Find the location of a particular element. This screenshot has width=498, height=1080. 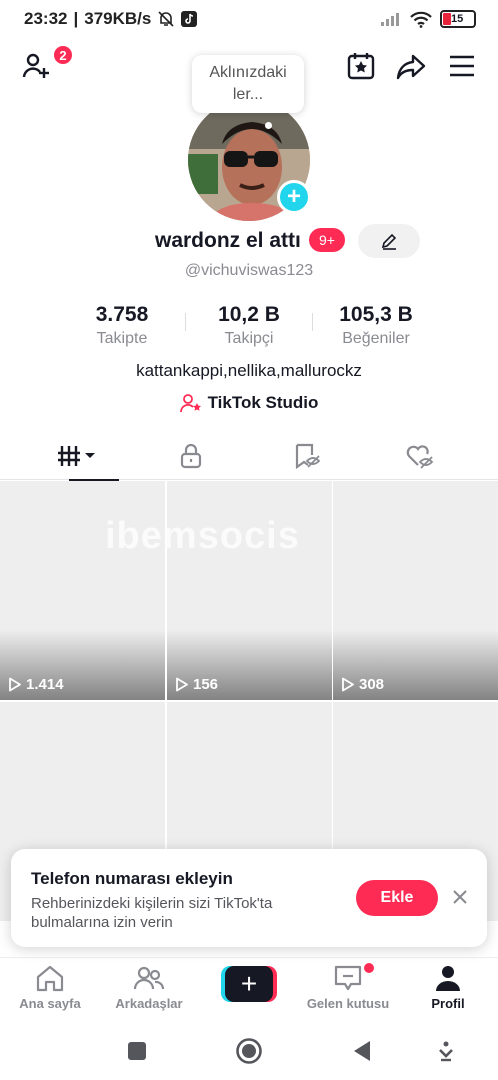

notification-count-badge: 2 is located at coordinates (63, 55).